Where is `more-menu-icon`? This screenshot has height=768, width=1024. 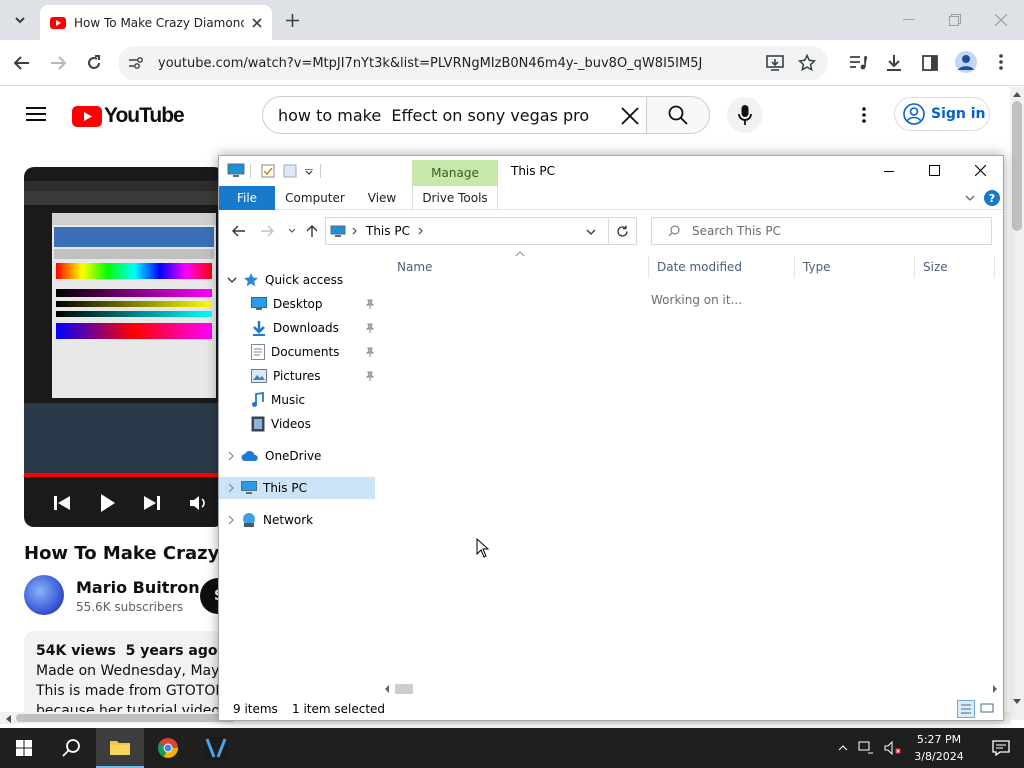 more-menu-icon is located at coordinates (1001, 62).